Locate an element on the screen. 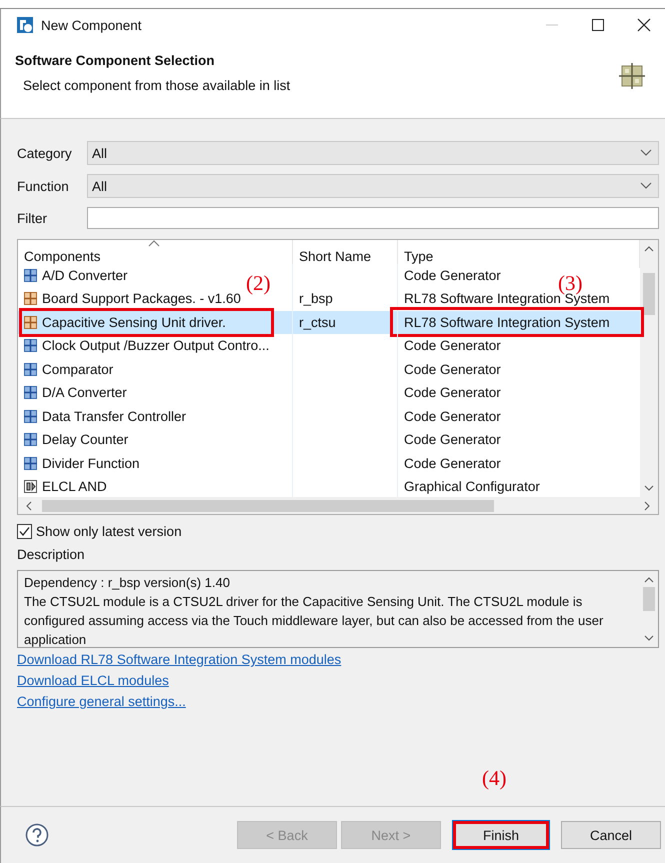  field-label: Filter is located at coordinates (32, 218).